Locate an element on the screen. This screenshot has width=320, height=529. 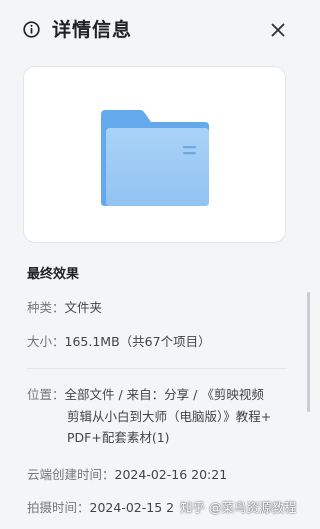
location-label: 位置： is located at coordinates (46, 394).